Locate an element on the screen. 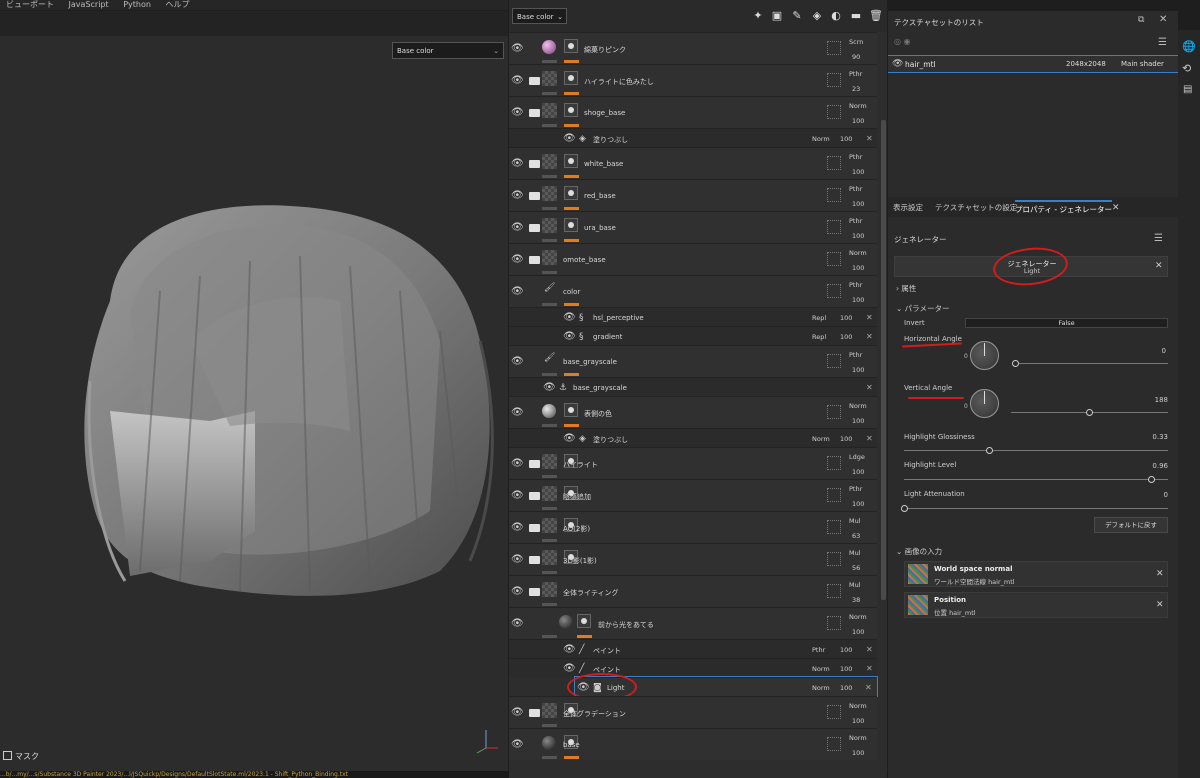 This screenshot has height=778, width=1200. invert-dropdown: False is located at coordinates (1066, 323).